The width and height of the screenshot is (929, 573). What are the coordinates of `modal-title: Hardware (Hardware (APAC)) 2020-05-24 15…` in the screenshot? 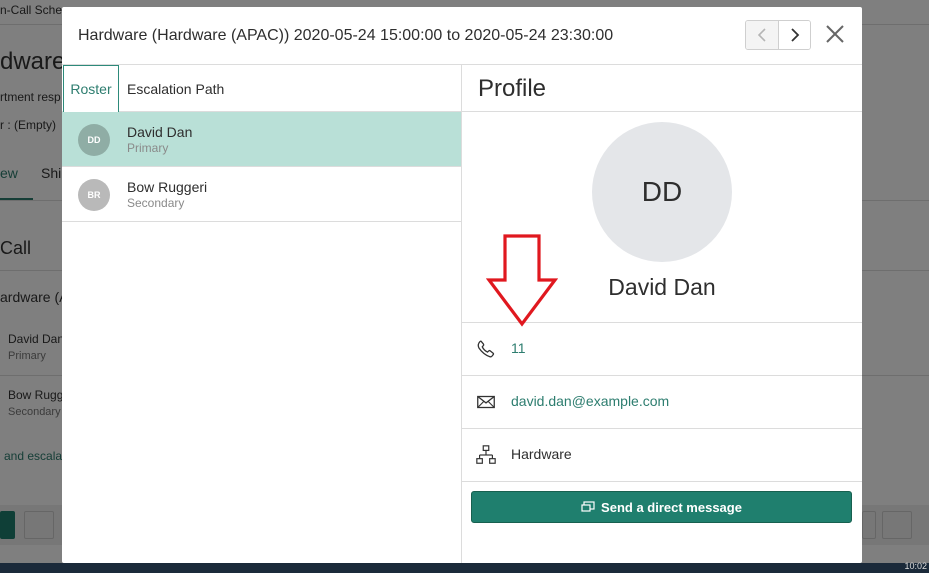 It's located at (346, 35).